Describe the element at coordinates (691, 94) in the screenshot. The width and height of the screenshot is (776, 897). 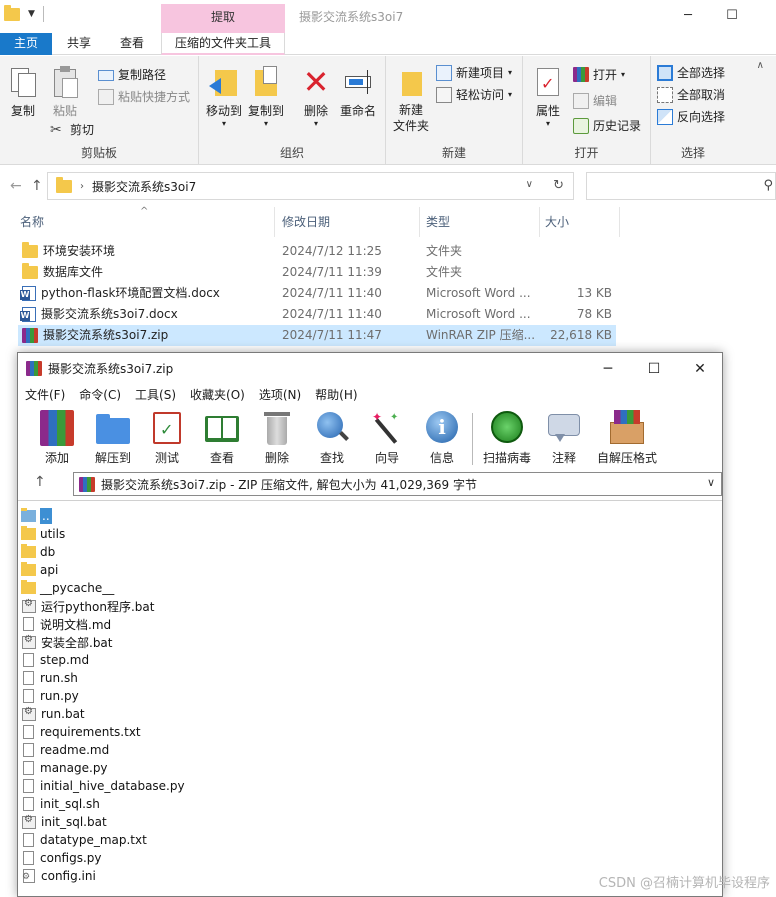
I see `select-none-button: 全部取消` at that location.